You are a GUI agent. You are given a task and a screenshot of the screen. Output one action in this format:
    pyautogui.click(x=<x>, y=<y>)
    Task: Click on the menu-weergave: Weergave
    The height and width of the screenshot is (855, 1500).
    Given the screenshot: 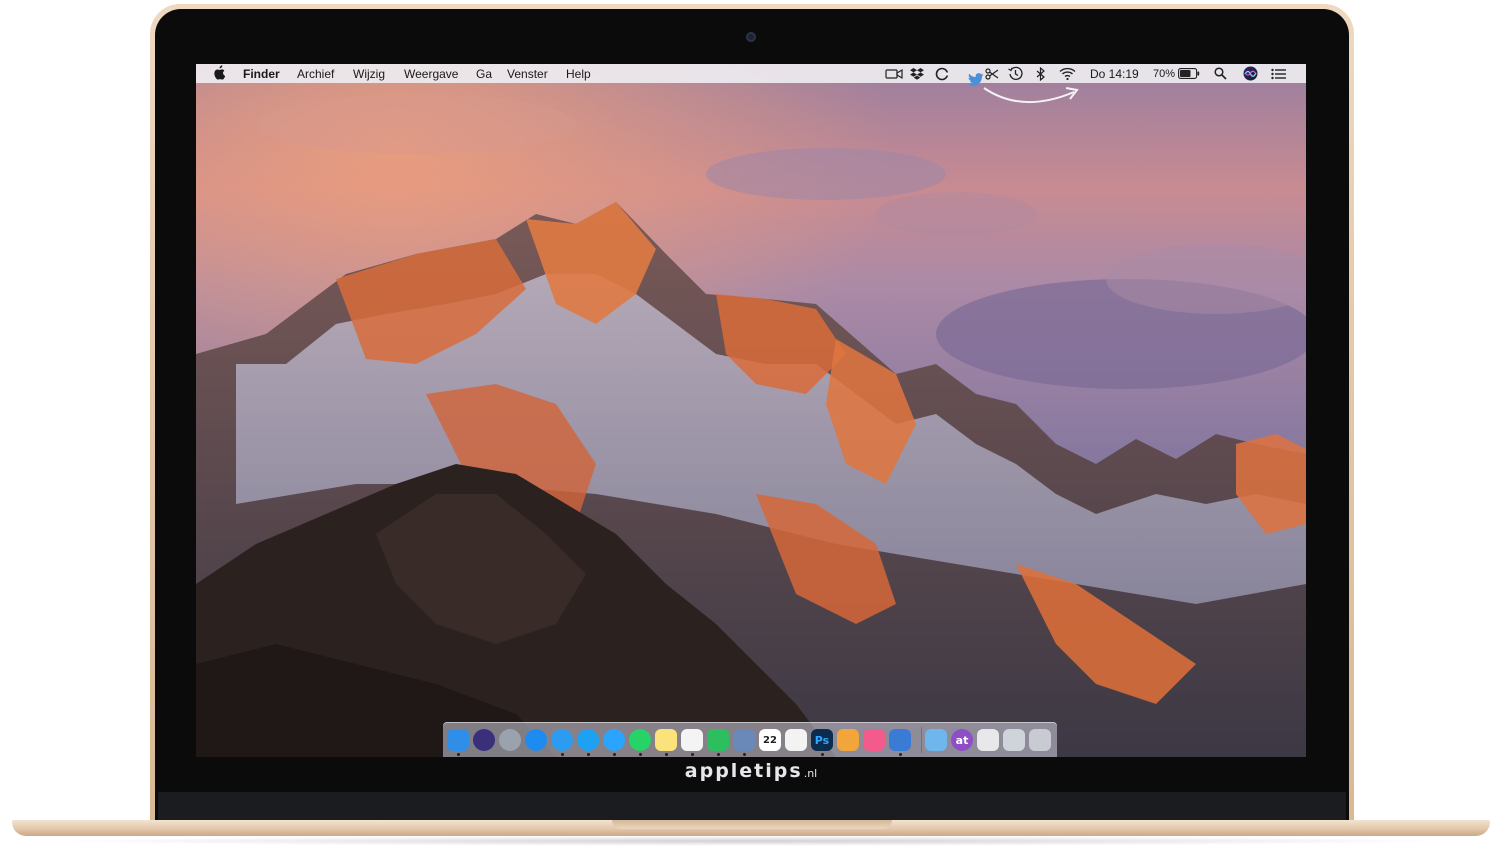 What is the action you would take?
    pyautogui.click(x=431, y=74)
    